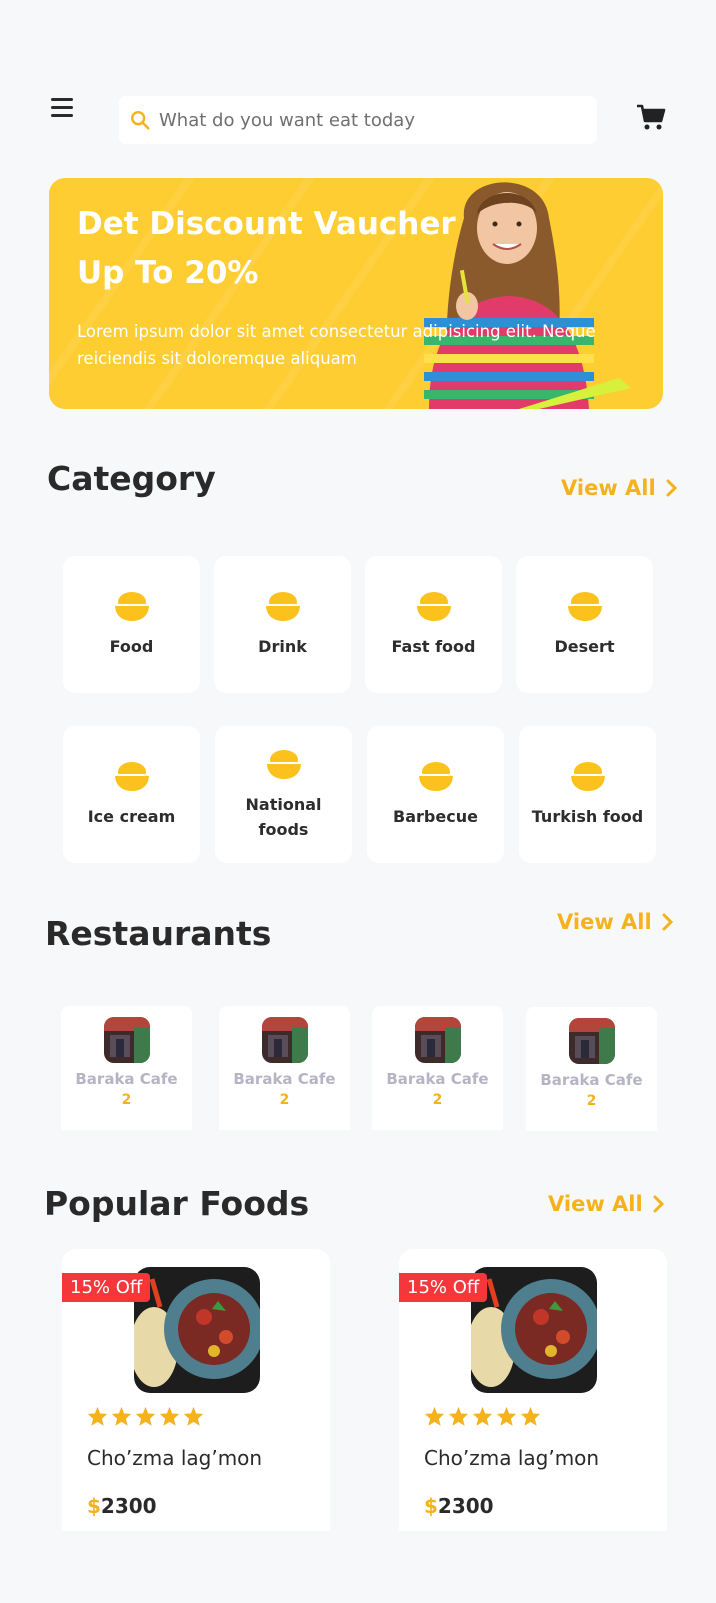 Image resolution: width=716 pixels, height=1603 pixels. Describe the element at coordinates (131, 624) in the screenshot. I see `category-item-food: Food` at that location.